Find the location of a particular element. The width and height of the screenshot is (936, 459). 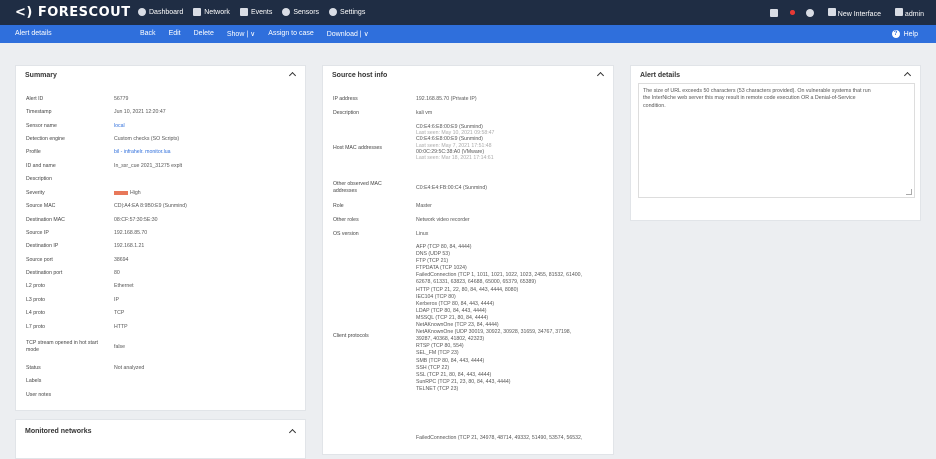

sensors-icon is located at coordinates (286, 12).